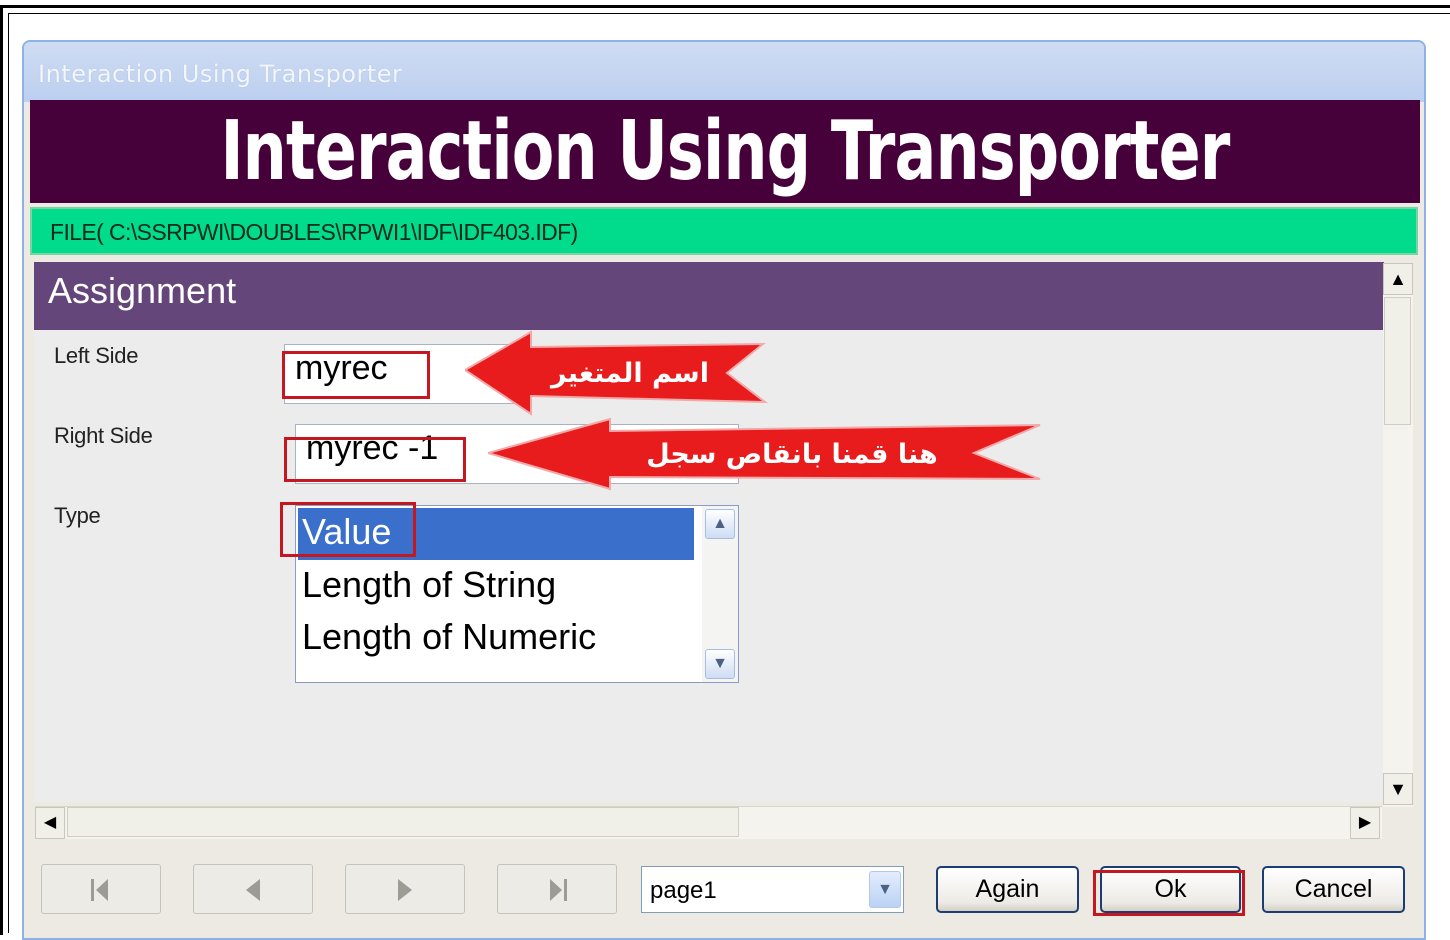 The image size is (1450, 940). I want to click on type-list-scrollbar: ▲ ▼, so click(720, 594).